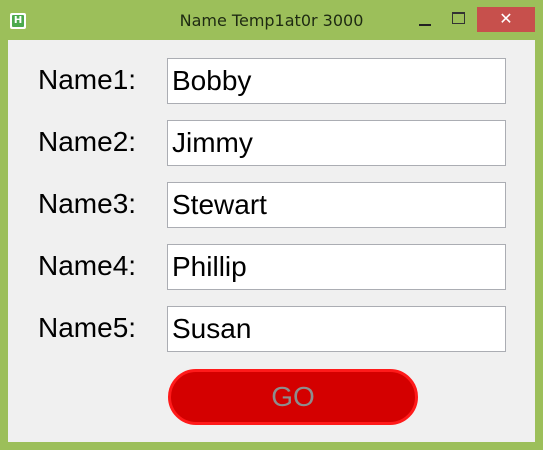 This screenshot has height=450, width=548. What do you see at coordinates (87, 141) in the screenshot?
I see `name2-label: Name2:` at bounding box center [87, 141].